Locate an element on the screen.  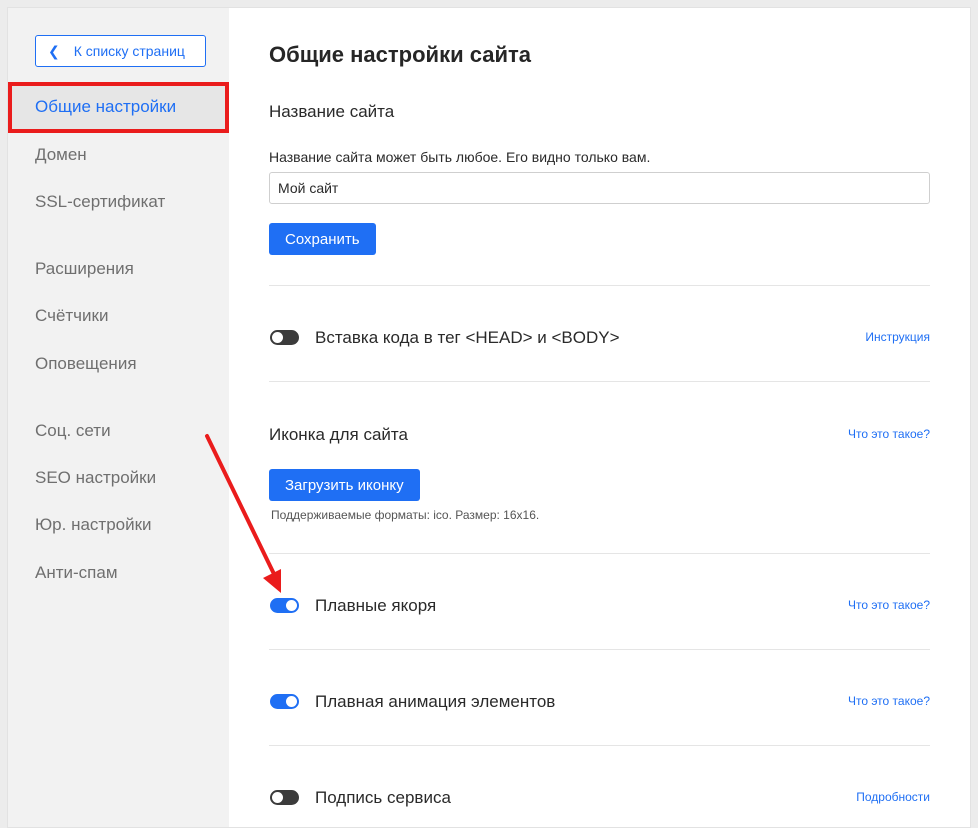
sidebar-item-domain: Домен is located at coordinates (61, 155).